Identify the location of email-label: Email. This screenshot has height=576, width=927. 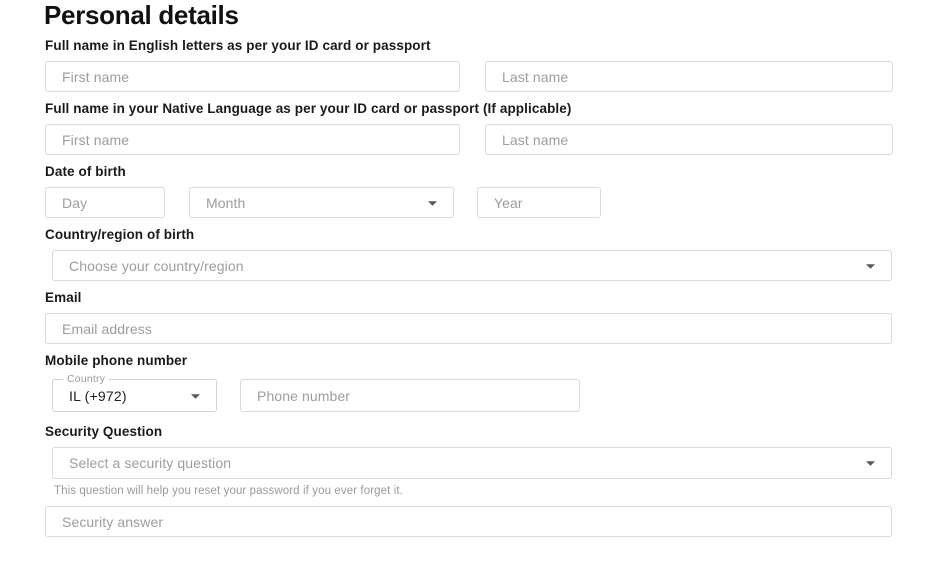
(63, 297).